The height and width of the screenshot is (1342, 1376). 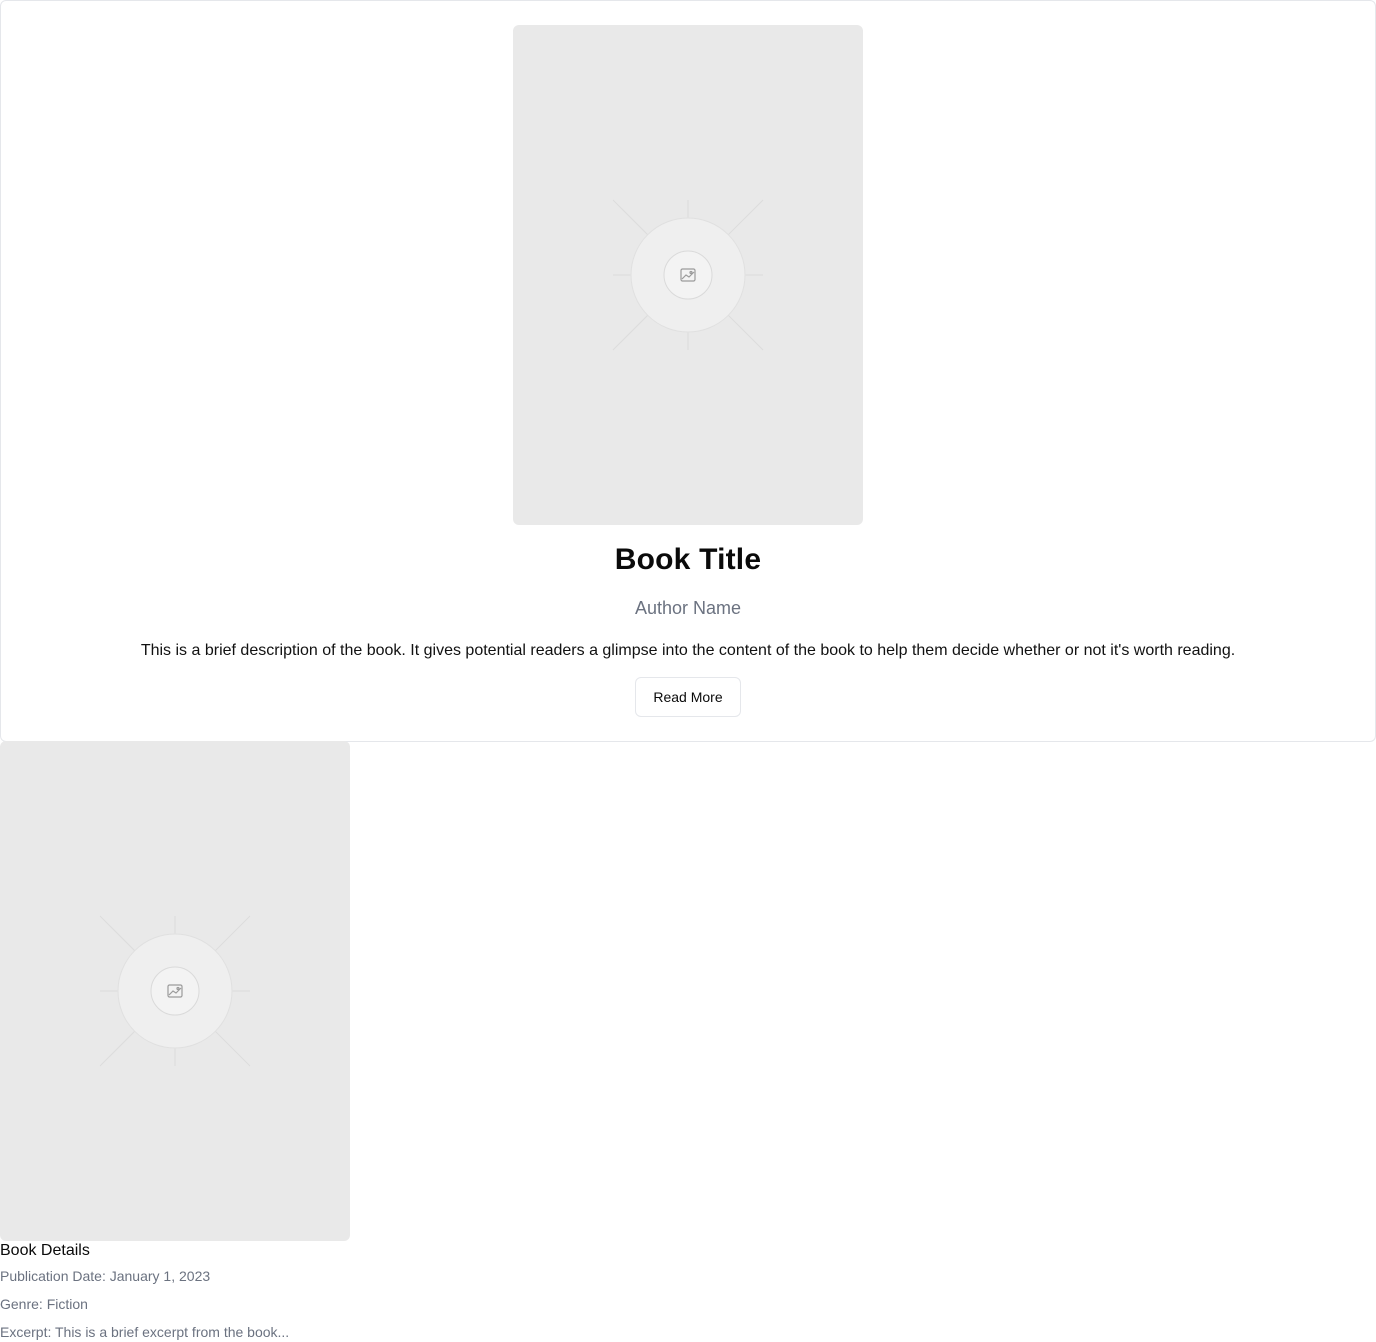 What do you see at coordinates (688, 559) in the screenshot?
I see `book-title: Book Title` at bounding box center [688, 559].